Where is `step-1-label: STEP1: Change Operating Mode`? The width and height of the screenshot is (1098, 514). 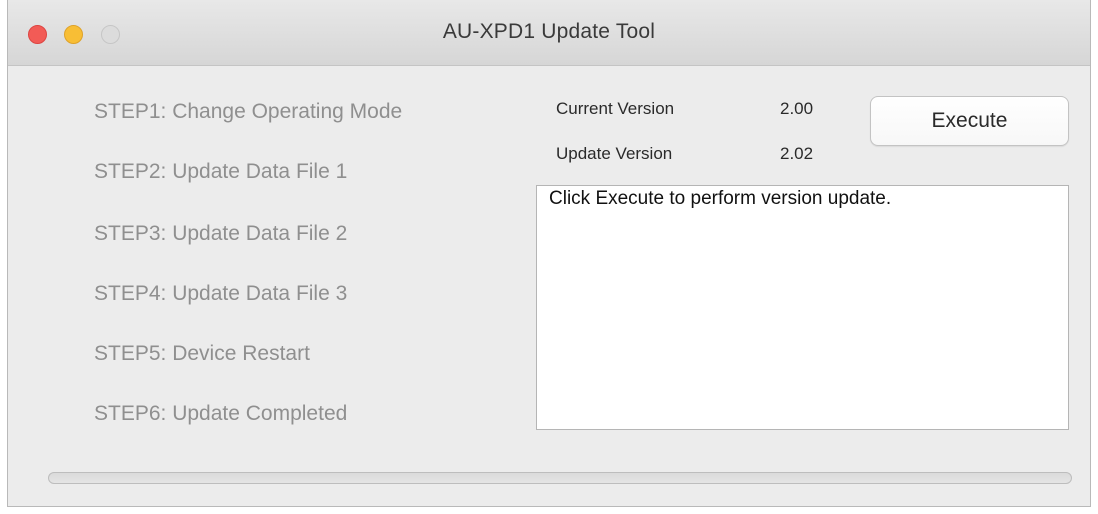 step-1-label: STEP1: Change Operating Mode is located at coordinates (248, 111).